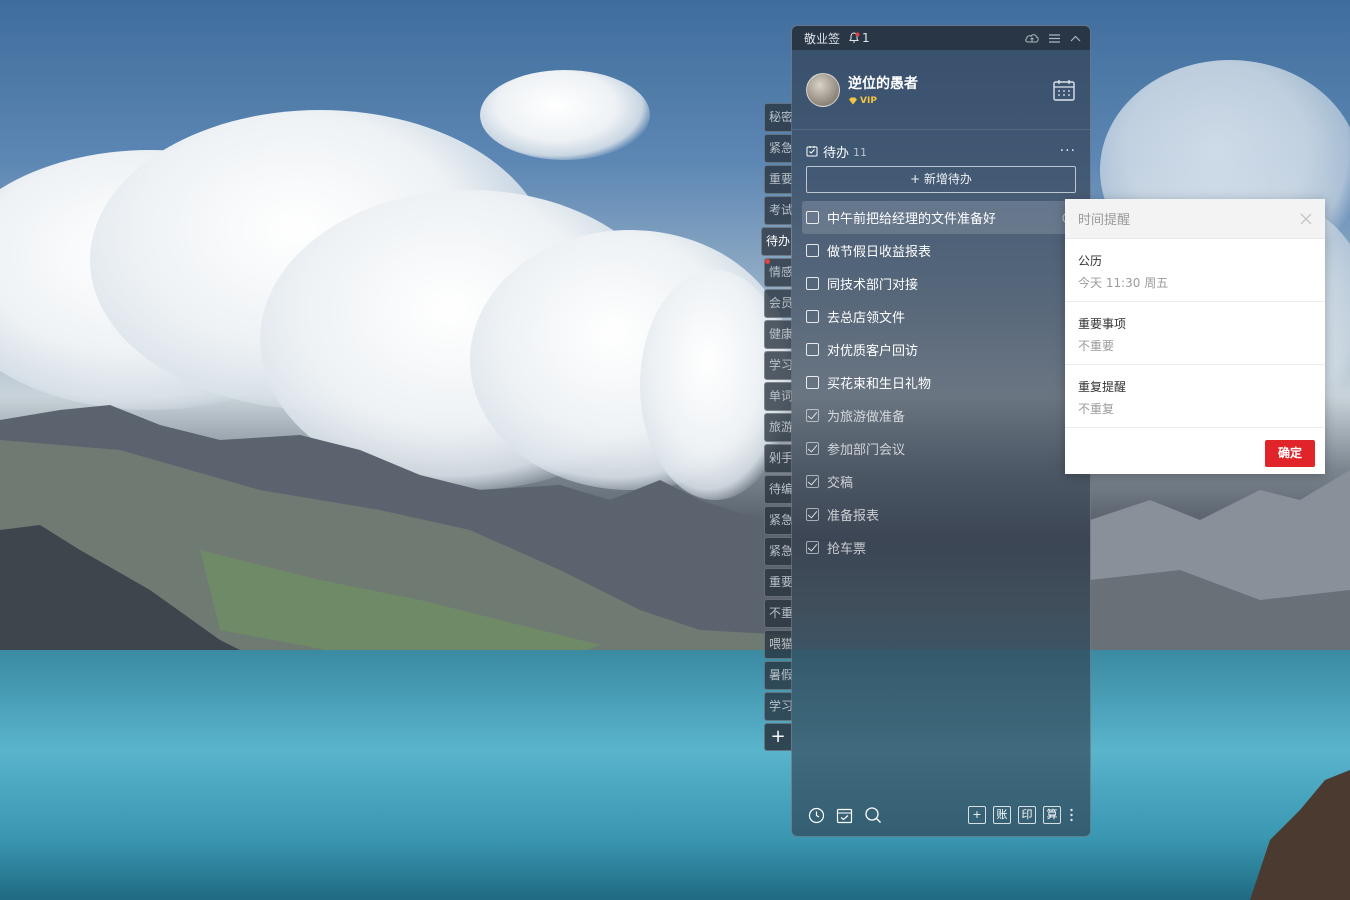 Image resolution: width=1350 pixels, height=900 pixels. Describe the element at coordinates (778, 117) in the screenshot. I see `category-tab: 秘密` at that location.